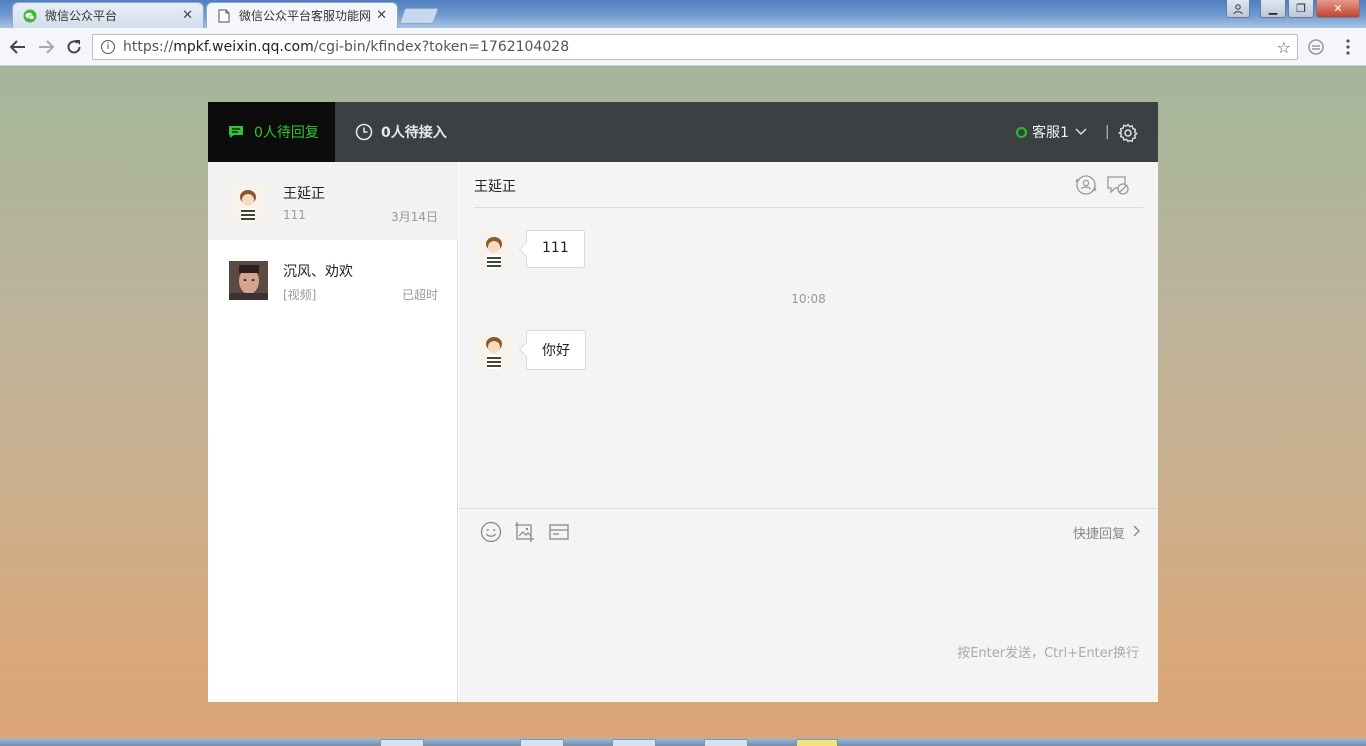  I want to click on forward-arrow-icon, so click(46, 47).